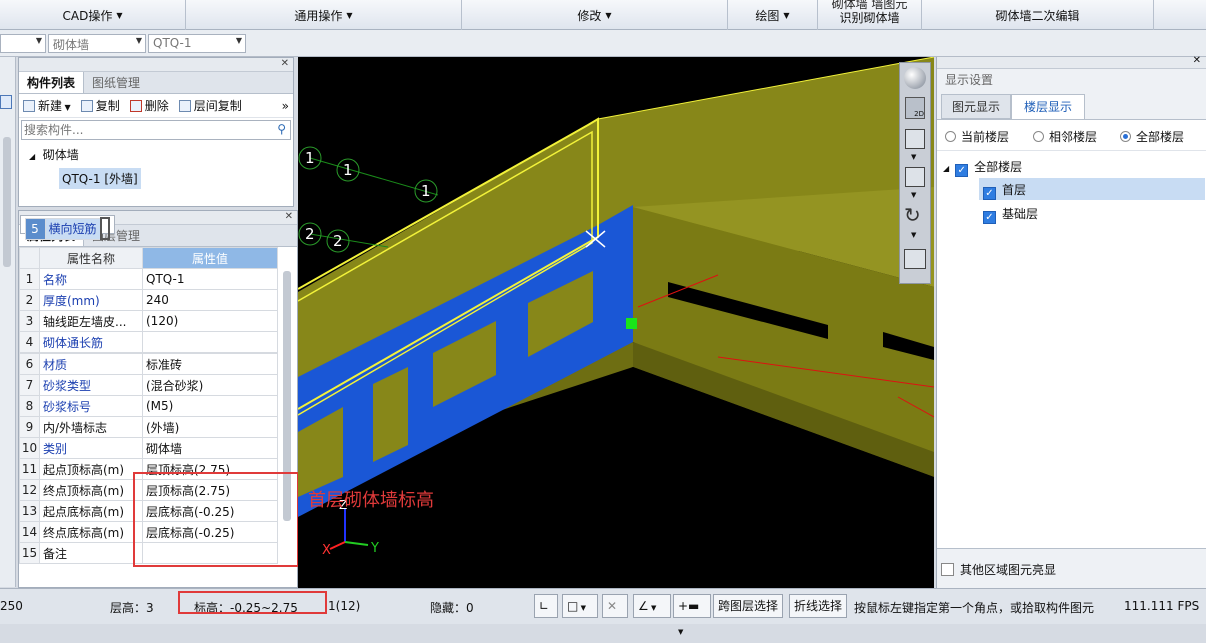 This screenshot has width=1206, height=643. I want to click on table-row: 10 类别 砌体墙, so click(148, 448).